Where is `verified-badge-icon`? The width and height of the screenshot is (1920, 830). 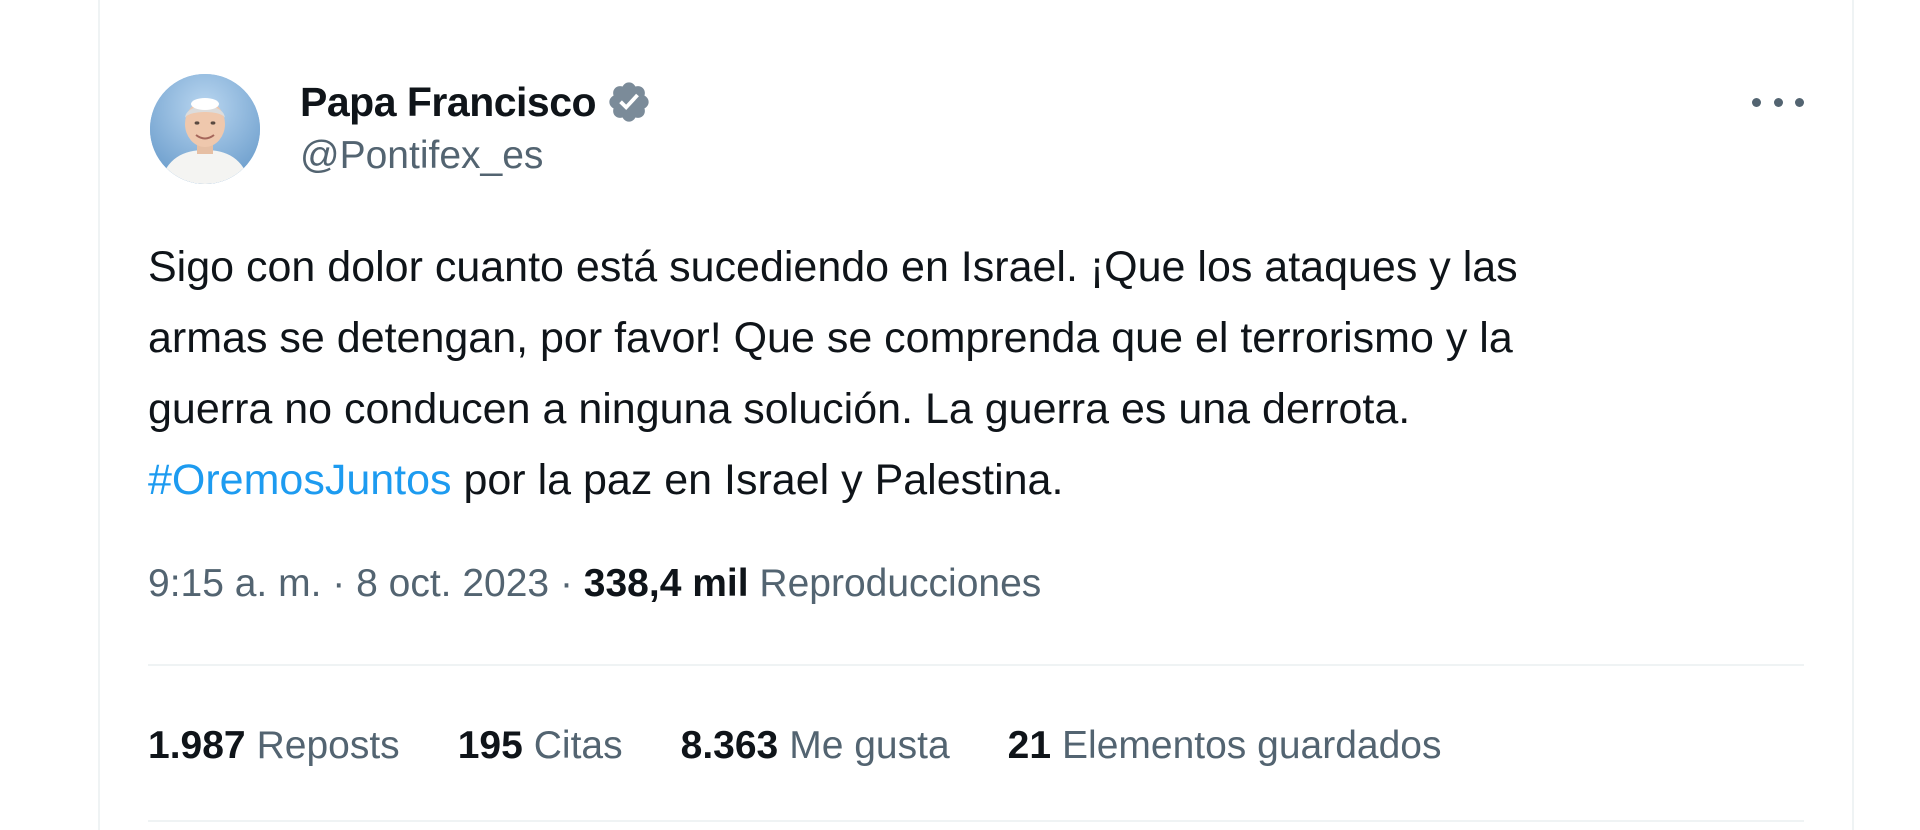
verified-badge-icon is located at coordinates (629, 102).